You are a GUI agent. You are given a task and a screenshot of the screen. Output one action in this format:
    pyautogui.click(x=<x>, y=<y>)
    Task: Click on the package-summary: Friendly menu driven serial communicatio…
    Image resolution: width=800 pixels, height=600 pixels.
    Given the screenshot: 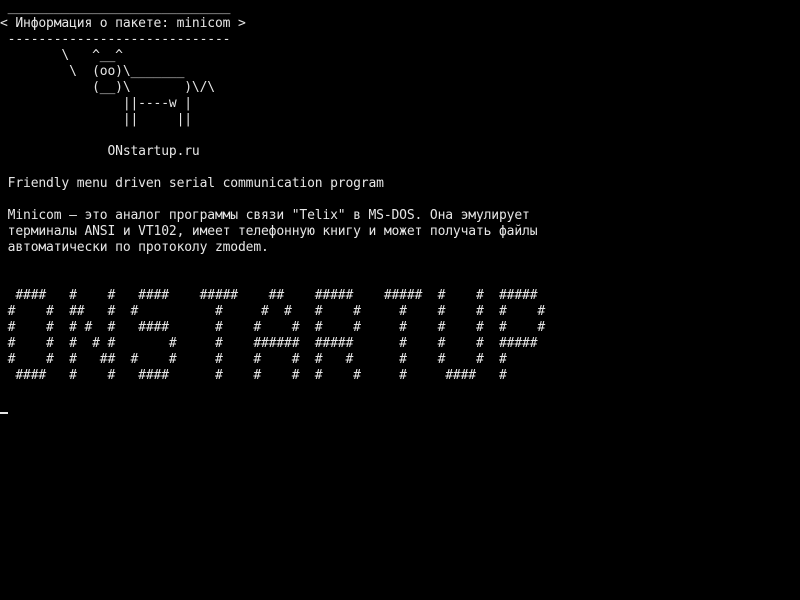 What is the action you would take?
    pyautogui.click(x=192, y=183)
    